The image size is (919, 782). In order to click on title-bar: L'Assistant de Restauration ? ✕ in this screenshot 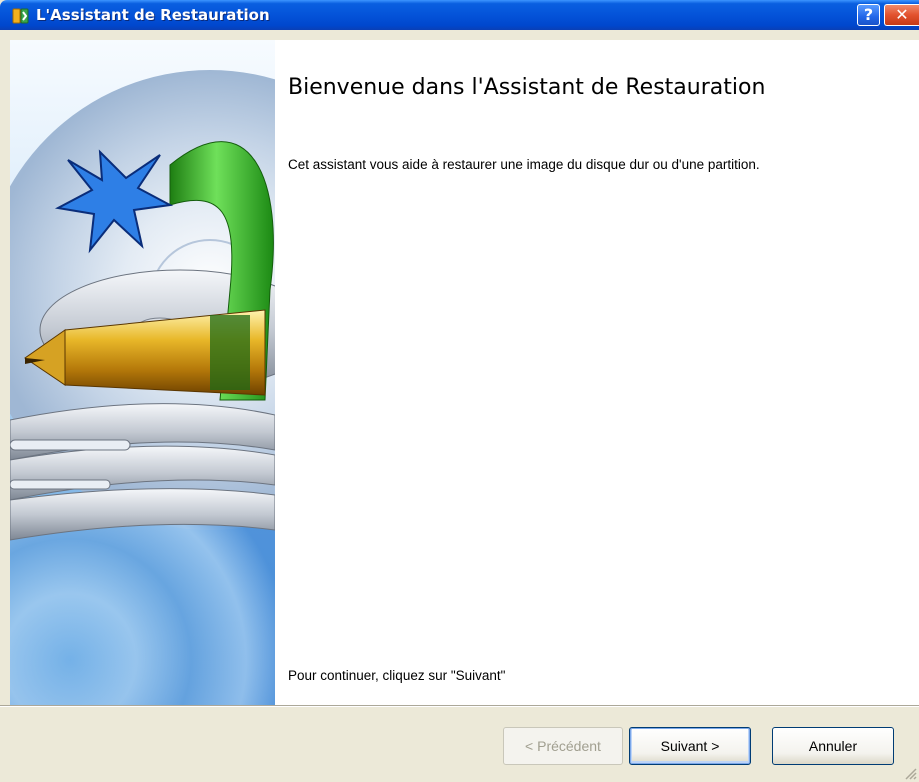, I will do `click(459, 15)`.